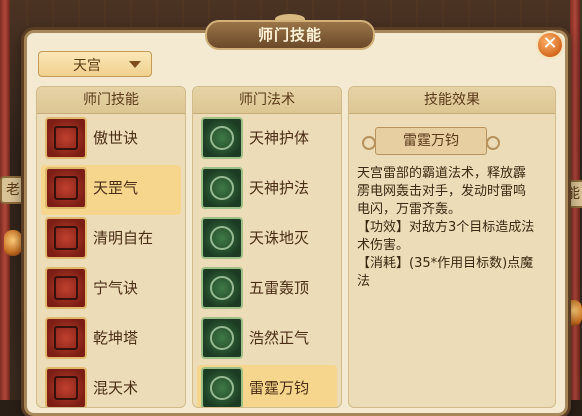 The height and width of the screenshot is (416, 582). I want to click on effect-cost-line: 【消耗】(35*作用目标数)点魔法, so click(445, 272).